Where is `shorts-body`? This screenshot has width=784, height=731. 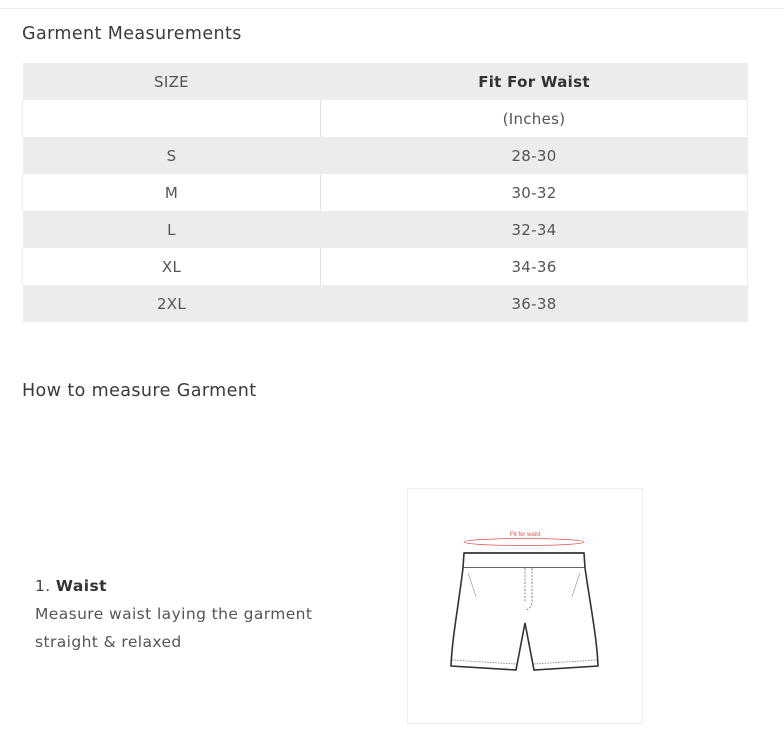
shorts-body is located at coordinates (524, 619).